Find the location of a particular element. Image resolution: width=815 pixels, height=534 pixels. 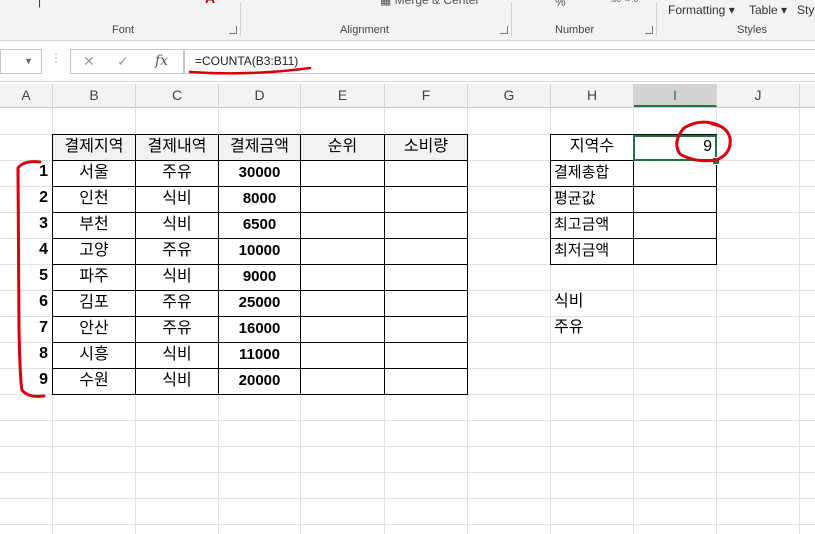

row-number-cell: 5 is located at coordinates (26, 277).